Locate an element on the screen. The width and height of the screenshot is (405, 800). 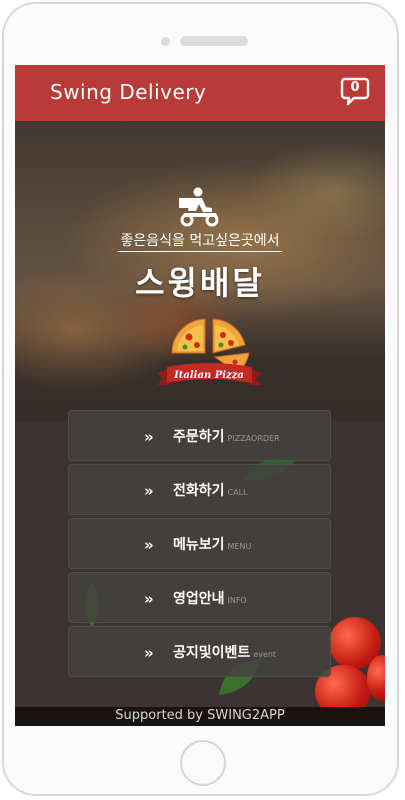
menu-item-menu: » 메뉴보기 MENU is located at coordinates (199, 543).